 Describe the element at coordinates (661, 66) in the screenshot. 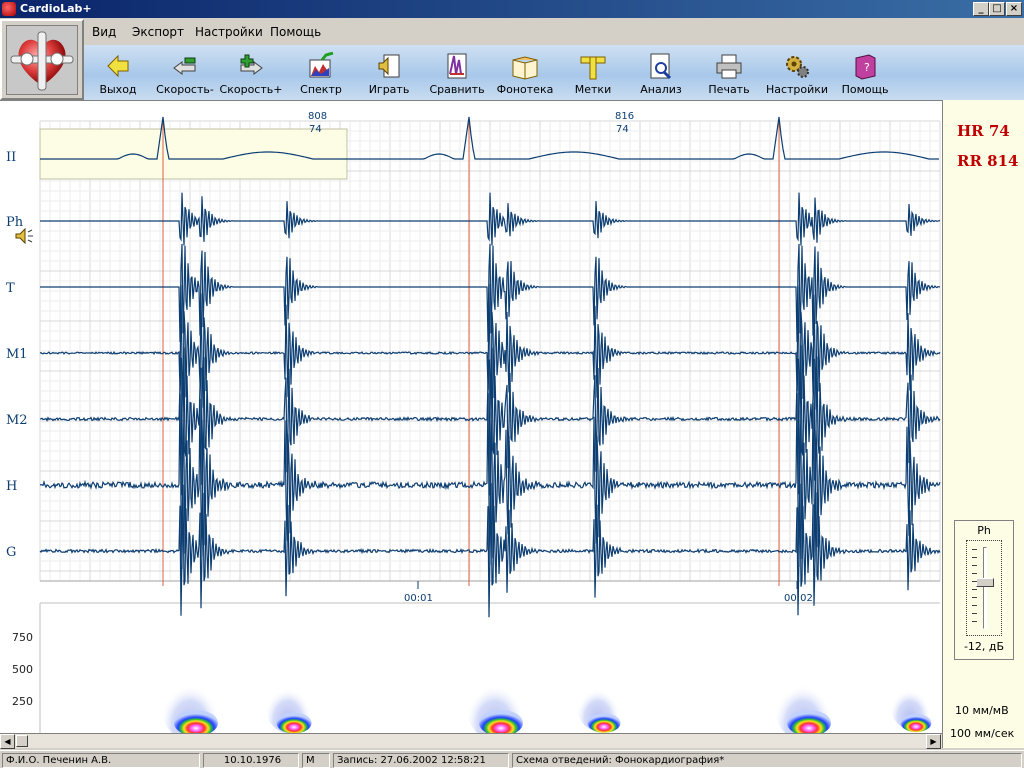

I see `analysis-magnifier-icon` at that location.